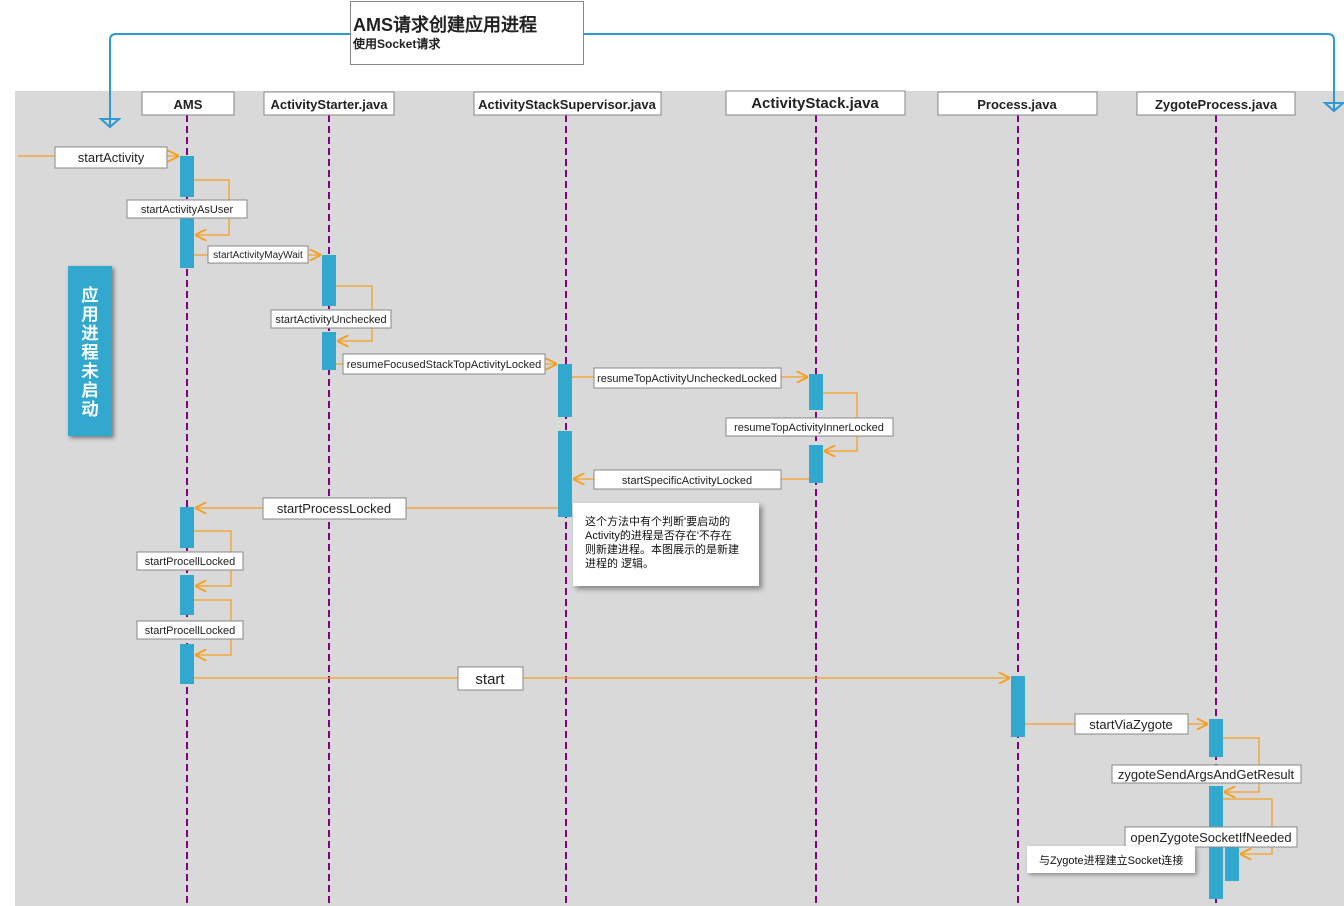 This screenshot has width=1344, height=906. I want to click on message-label: resumeTopActivityInnerLocked, so click(809, 428).